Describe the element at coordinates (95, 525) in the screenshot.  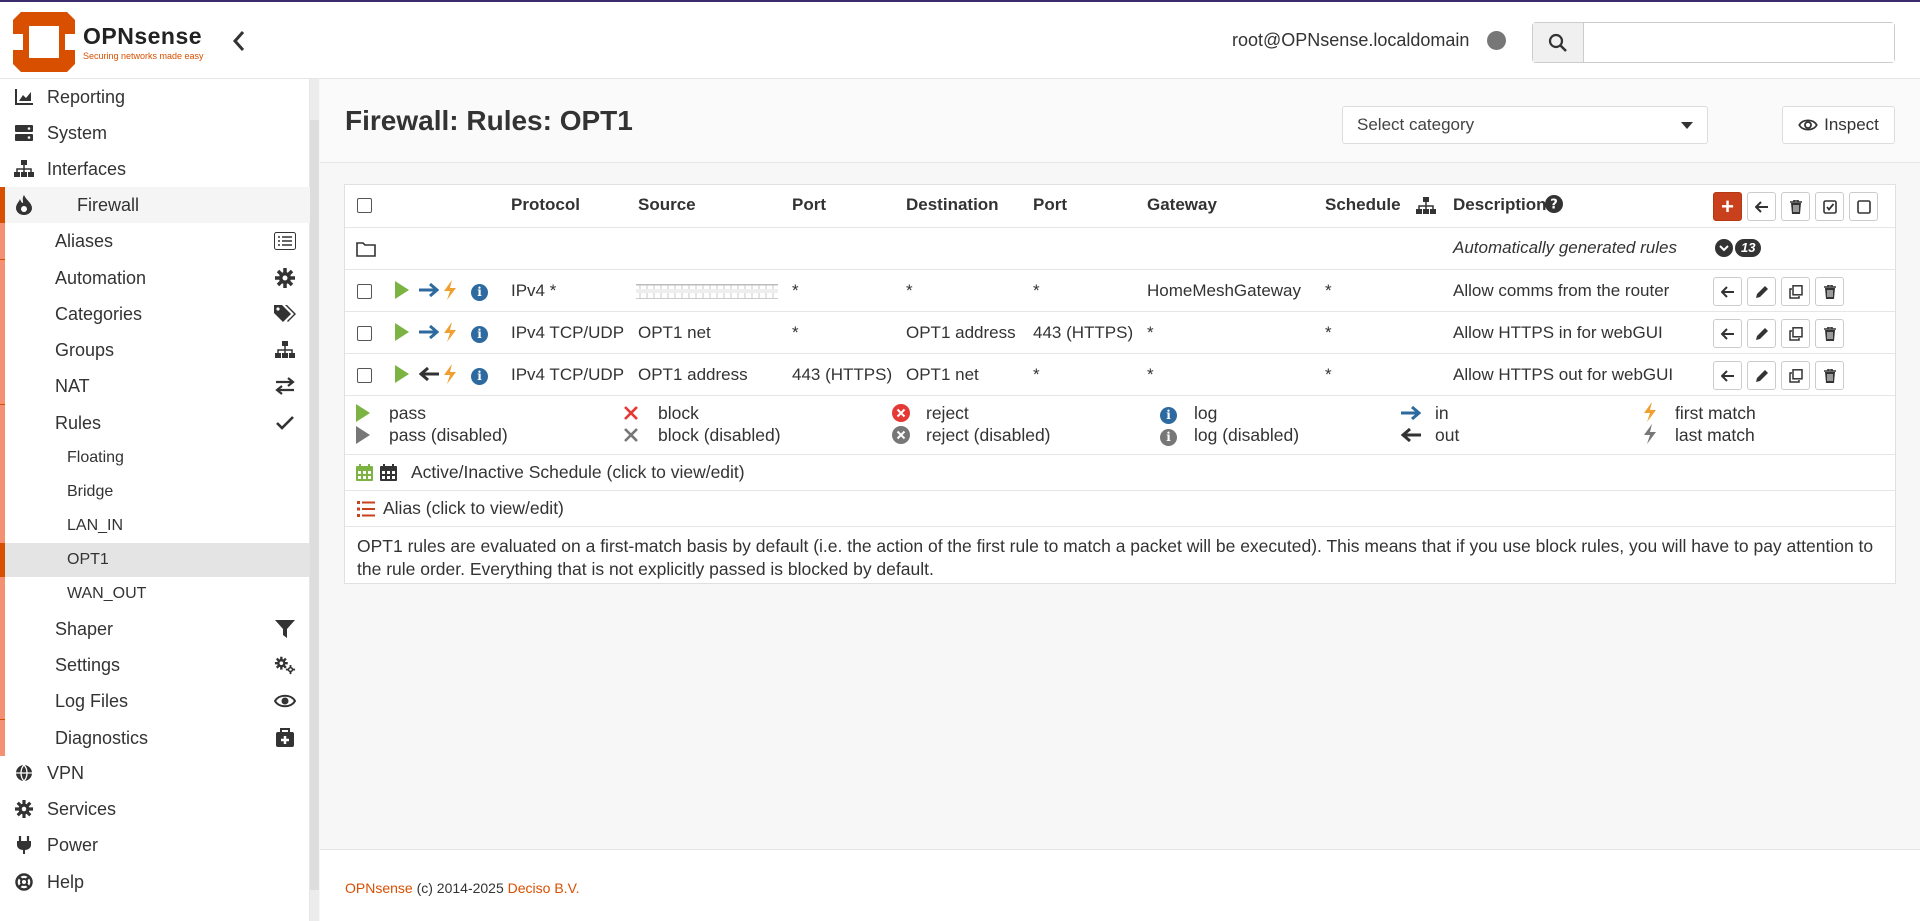
I see `sidebar-item-label: LAN_IN` at that location.